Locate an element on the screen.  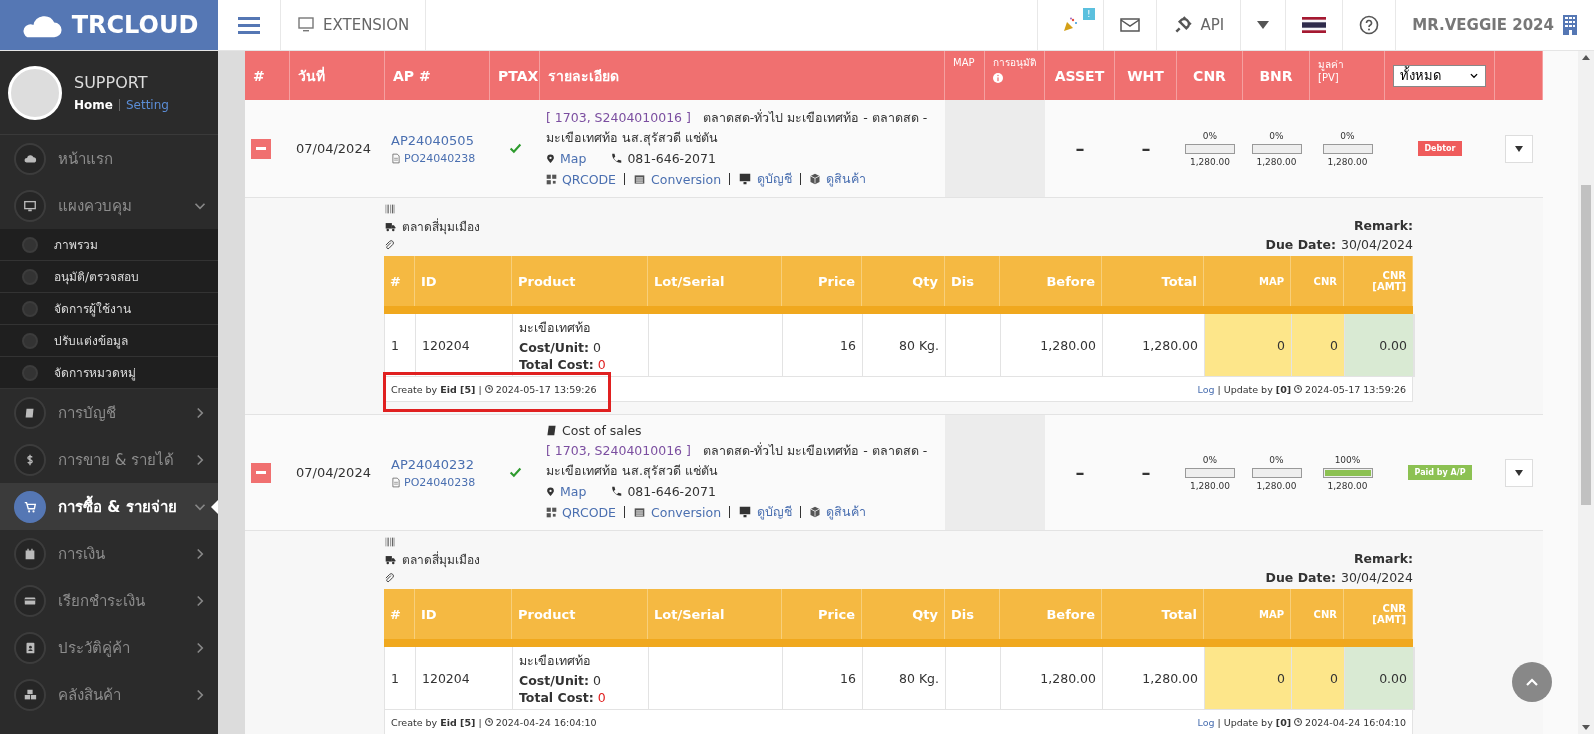
percent-text: 0% is located at coordinates (1347, 135).